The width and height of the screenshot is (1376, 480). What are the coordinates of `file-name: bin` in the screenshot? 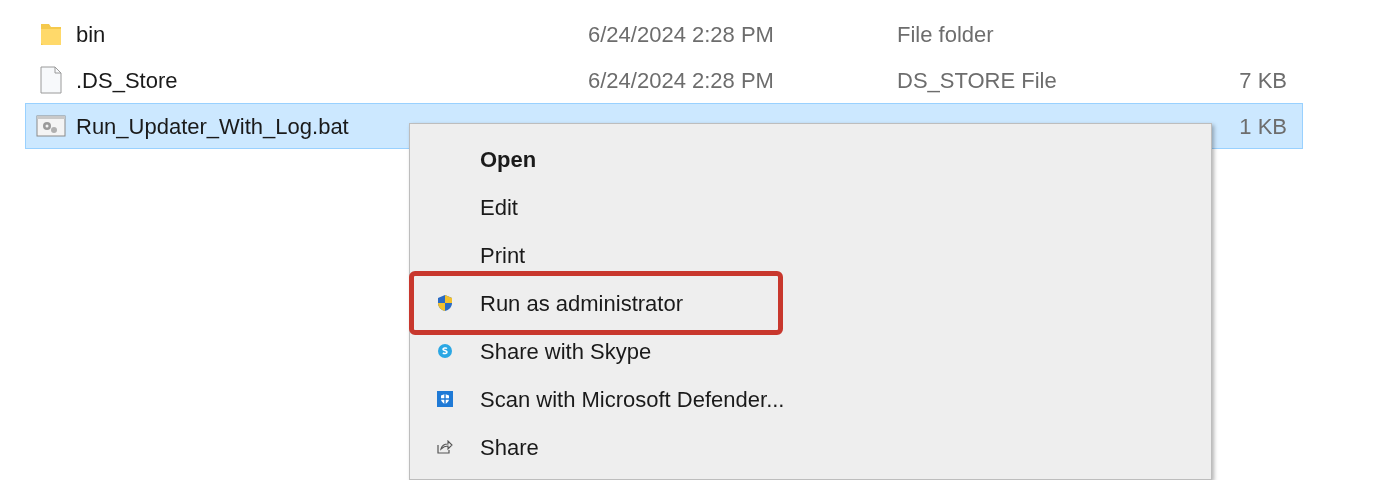 It's located at (91, 34).